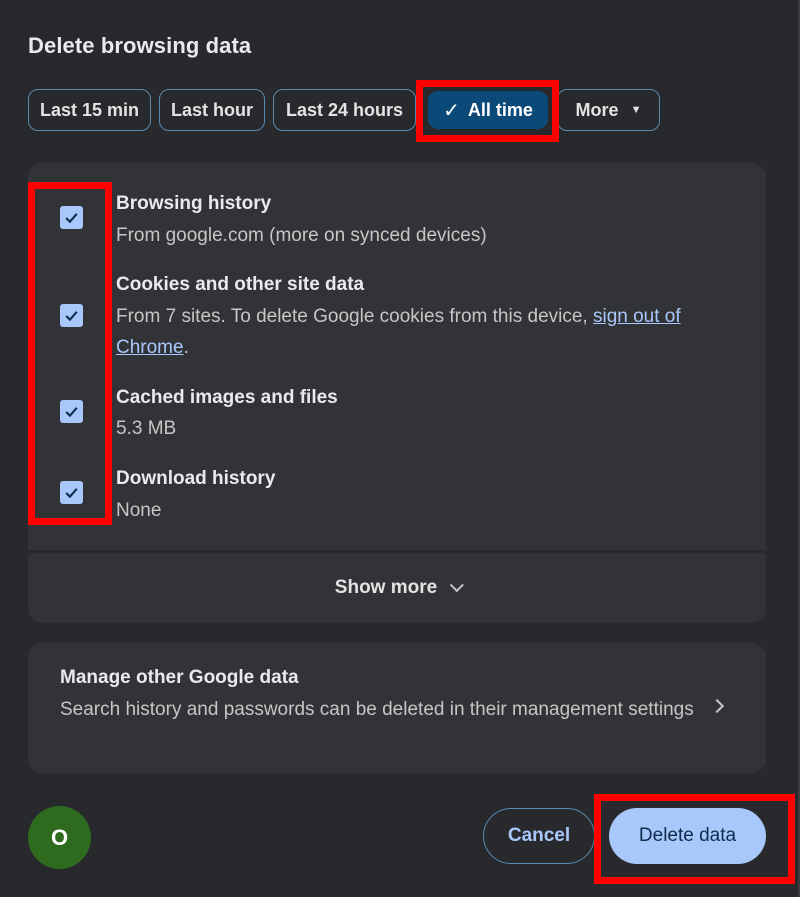 This screenshot has width=800, height=897. Describe the element at coordinates (636, 110) in the screenshot. I see `caret-down-icon: ▼` at that location.